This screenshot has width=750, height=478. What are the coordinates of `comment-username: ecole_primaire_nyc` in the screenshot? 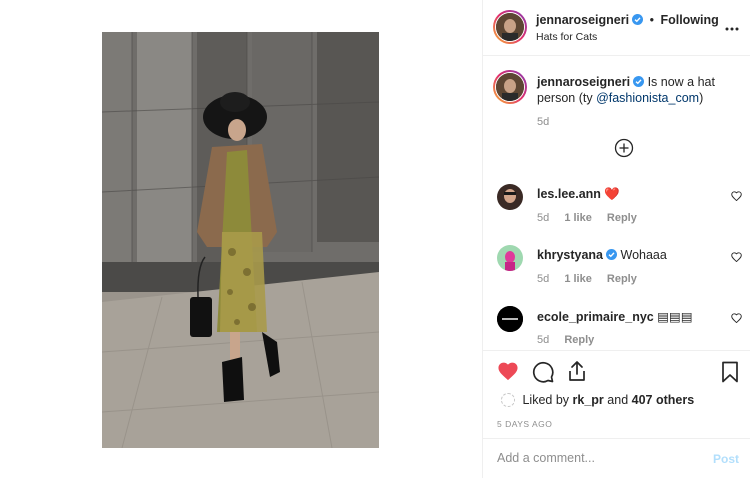 It's located at (595, 317).